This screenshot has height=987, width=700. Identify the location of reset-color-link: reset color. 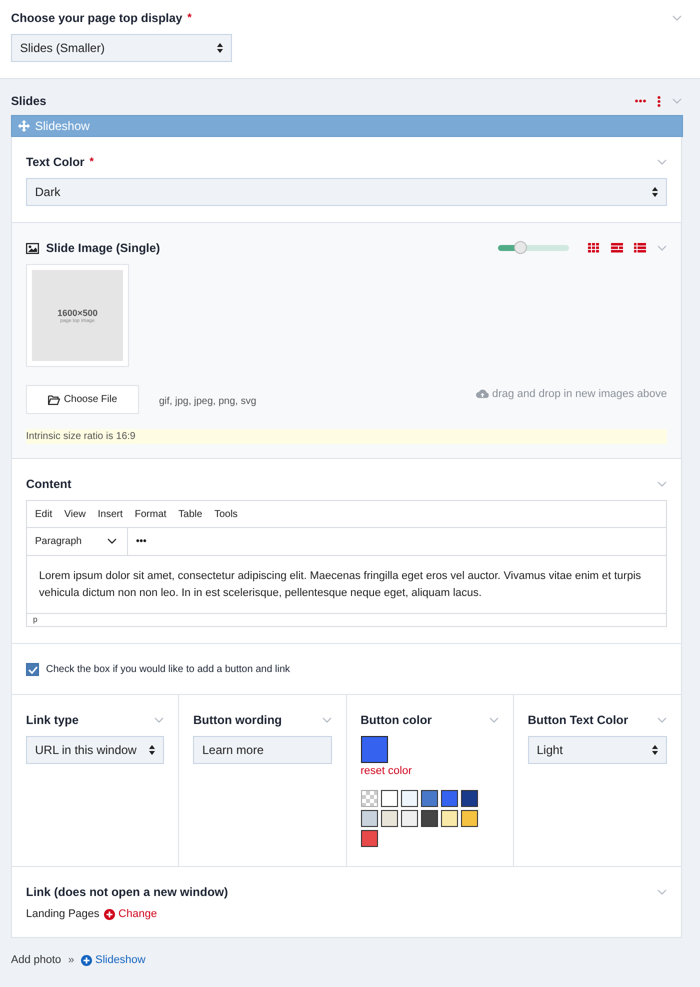
(429, 771).